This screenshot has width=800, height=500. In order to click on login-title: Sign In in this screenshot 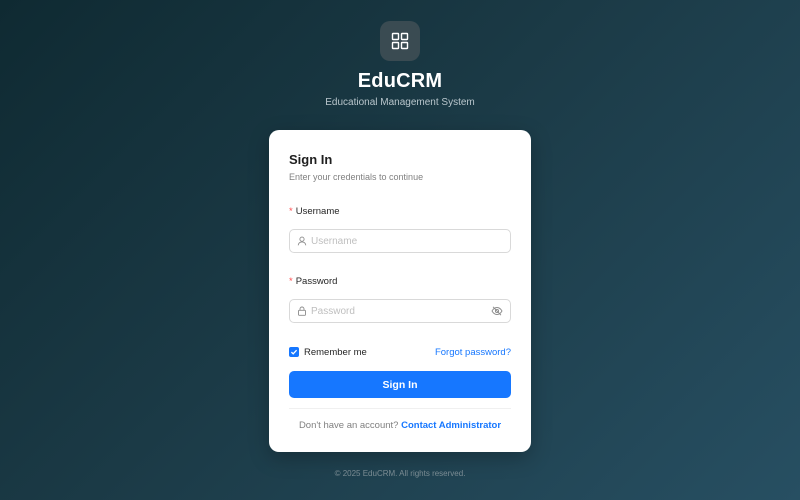, I will do `click(311, 159)`.